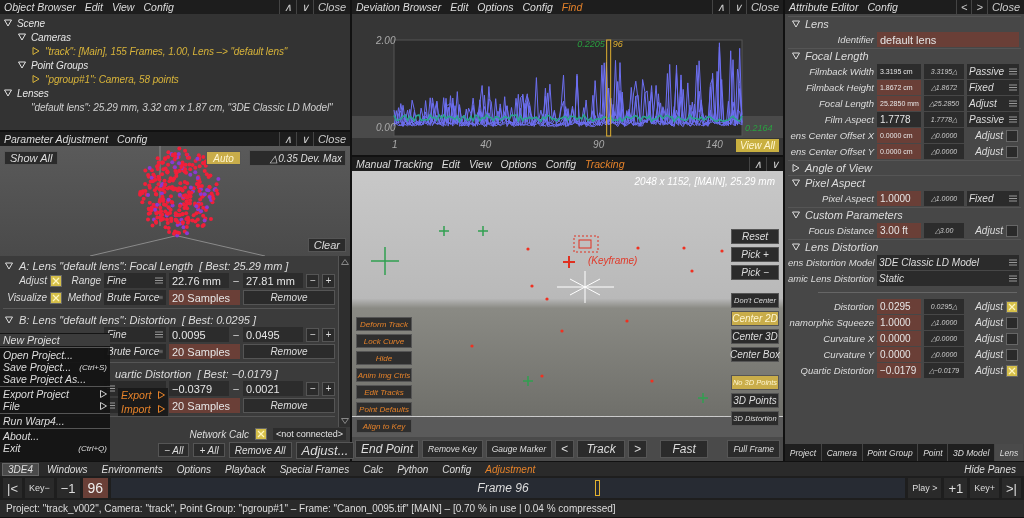 The width and height of the screenshot is (1024, 518). I want to click on attribute-label: Curvature Y, so click(848, 354).